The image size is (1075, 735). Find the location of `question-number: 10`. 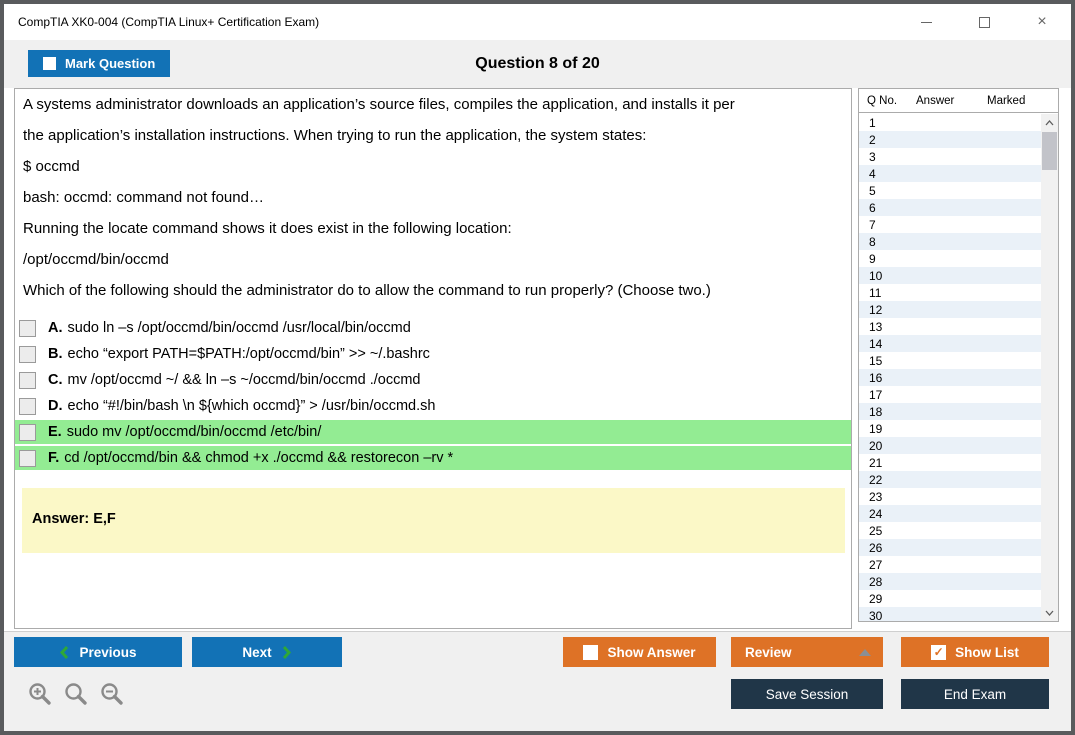

question-number: 10 is located at coordinates (876, 275).